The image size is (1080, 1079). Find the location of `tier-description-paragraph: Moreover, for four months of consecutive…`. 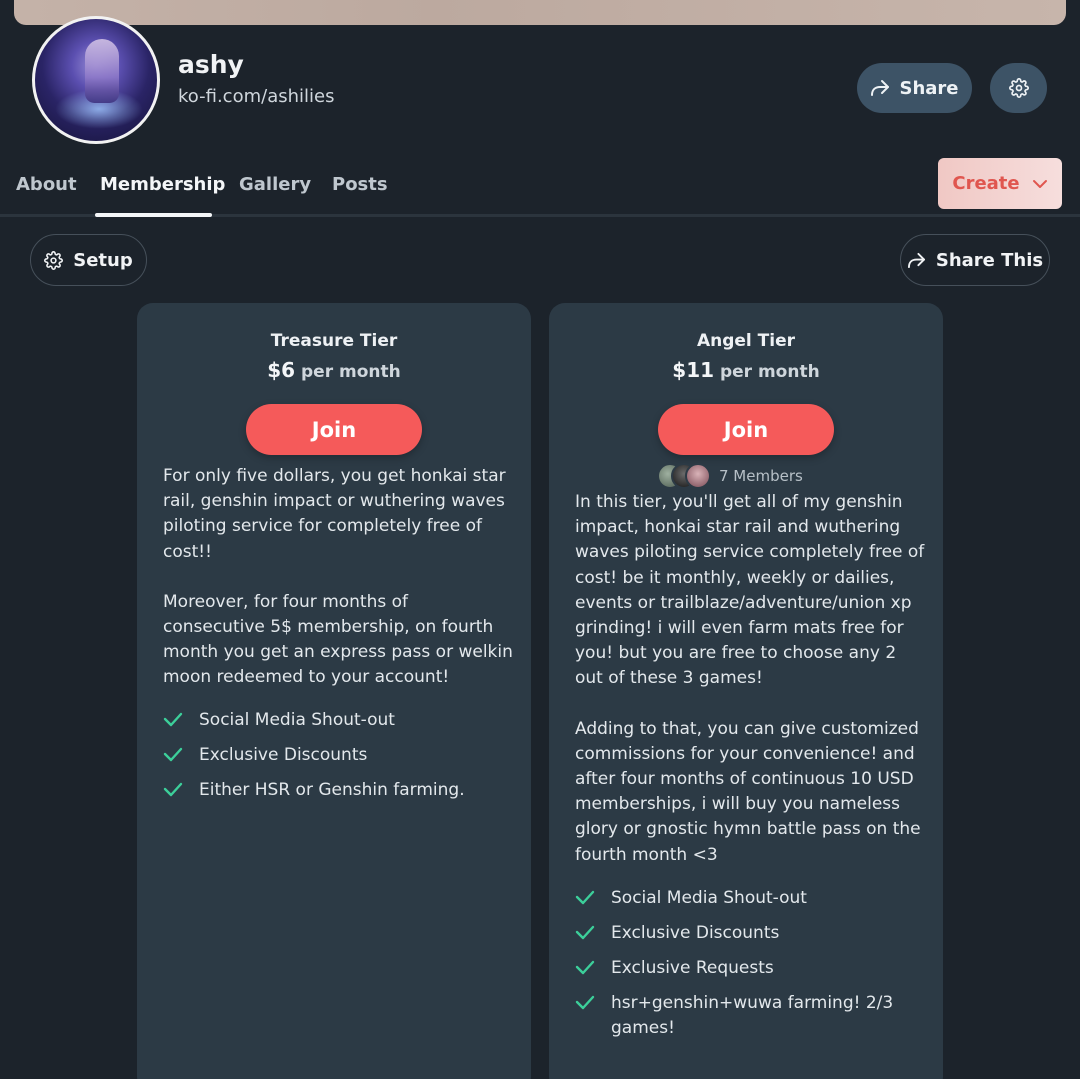

tier-description-paragraph: Moreover, for four months of consecutive… is located at coordinates (338, 639).